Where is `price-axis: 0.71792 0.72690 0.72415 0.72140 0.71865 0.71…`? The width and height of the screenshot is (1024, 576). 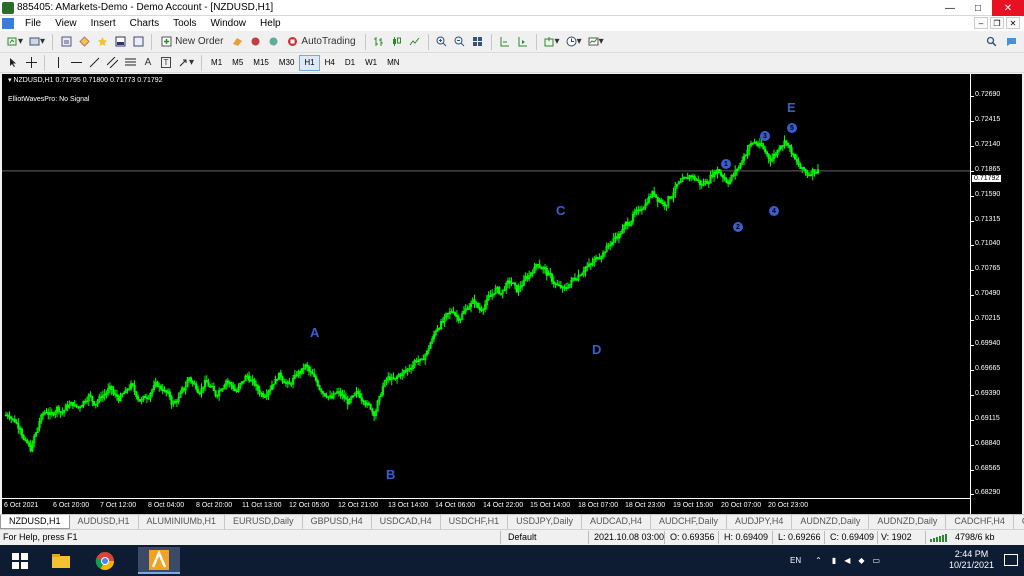
price-axis: 0.71792 0.72690 0.72415 0.72140 0.71865 0.71… is located at coordinates (996, 294).